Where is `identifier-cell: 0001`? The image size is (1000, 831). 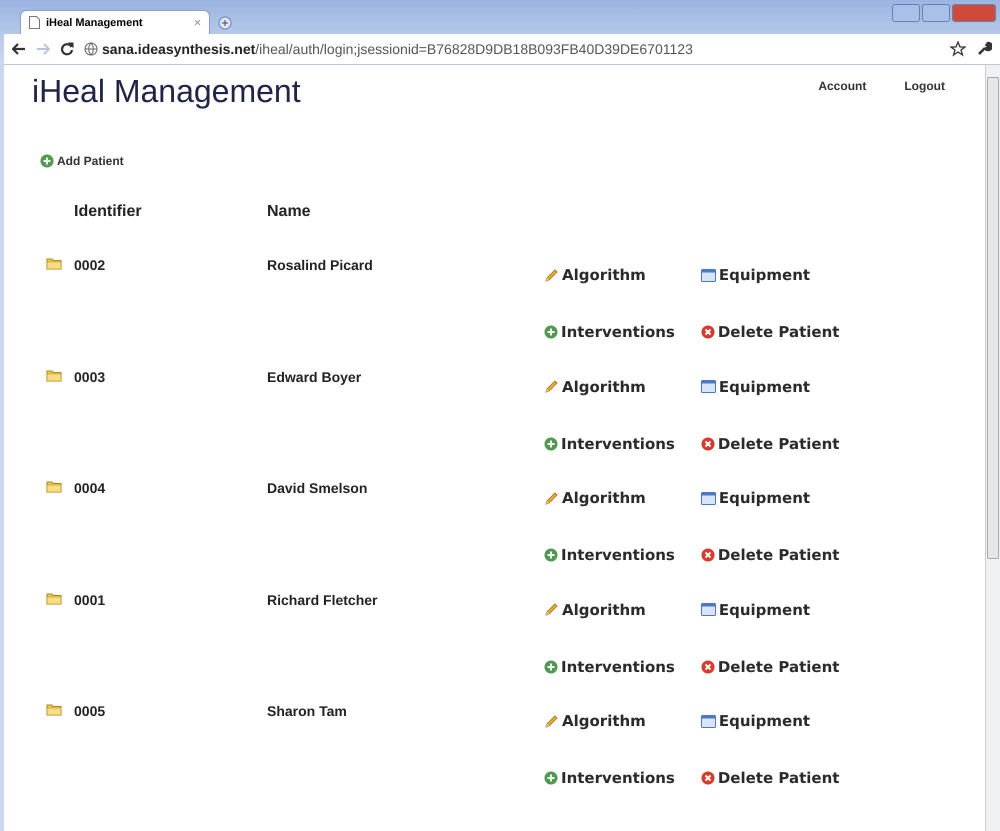
identifier-cell: 0001 is located at coordinates (90, 600).